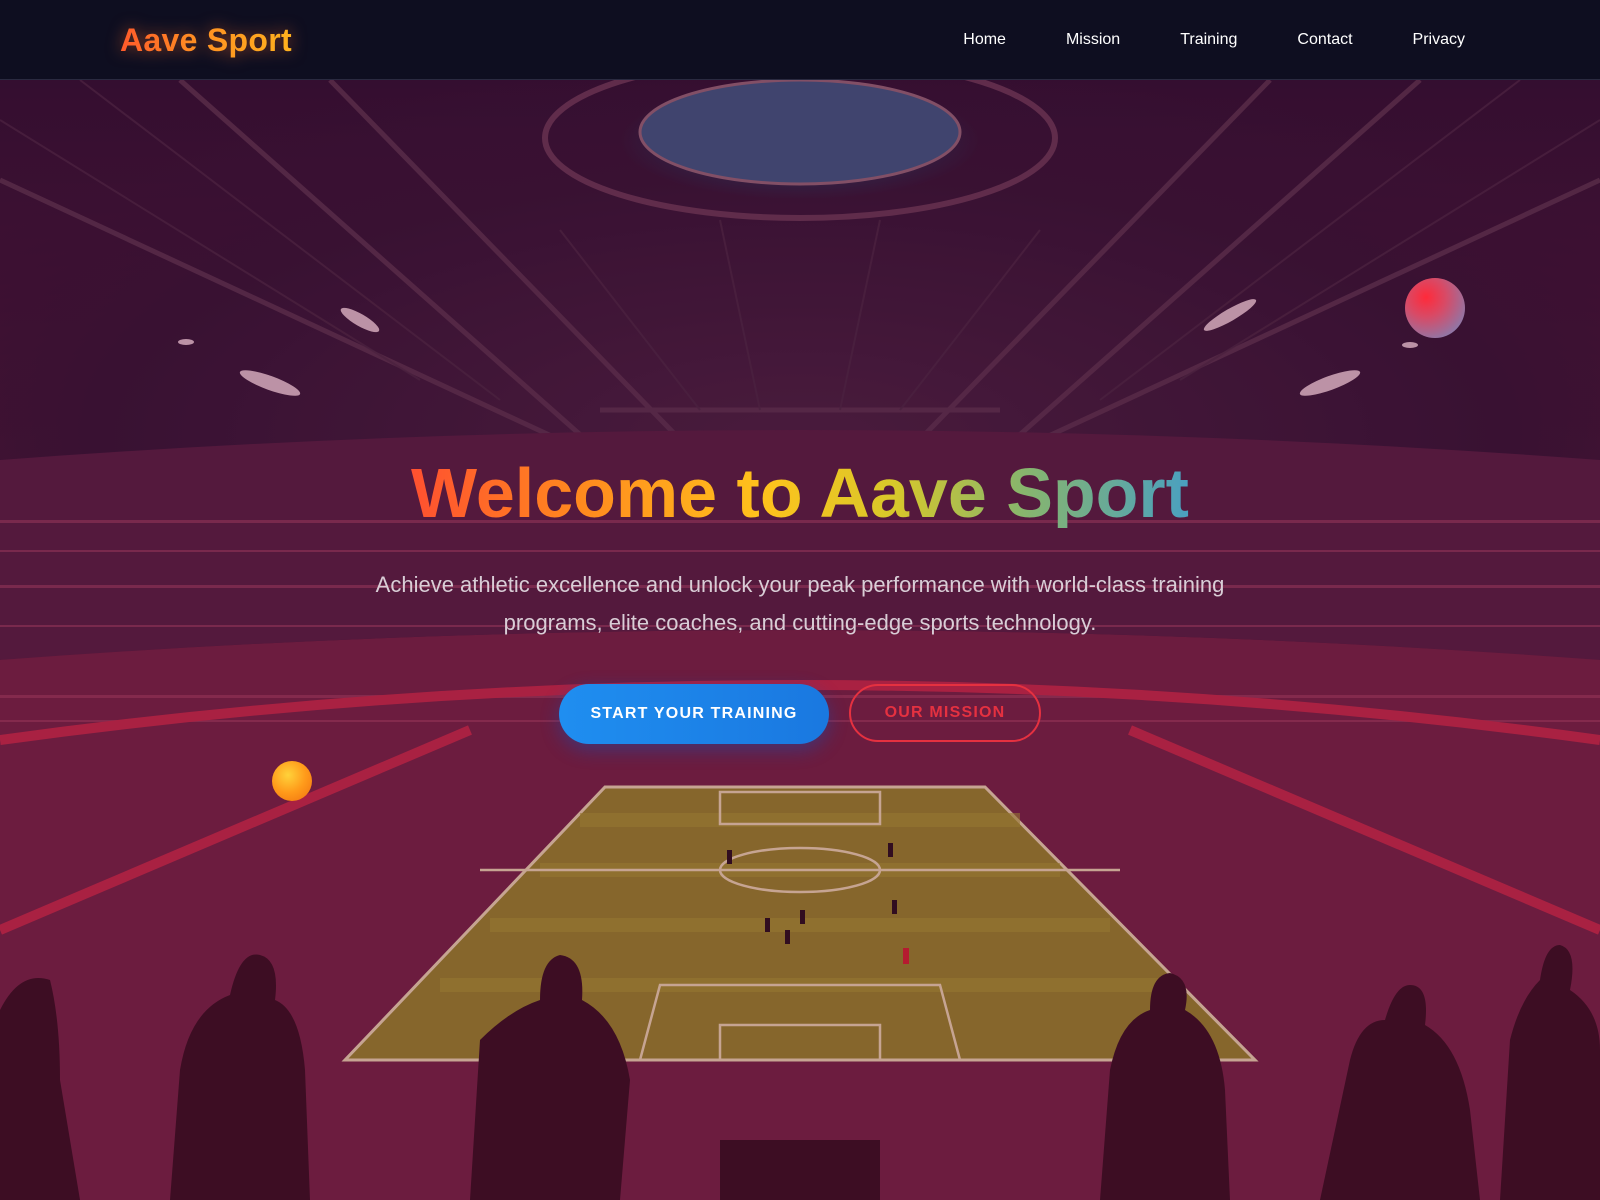 This screenshot has height=1200, width=1600. Describe the element at coordinates (800, 493) in the screenshot. I see `hero-title: Welcome to Aave Sport` at that location.